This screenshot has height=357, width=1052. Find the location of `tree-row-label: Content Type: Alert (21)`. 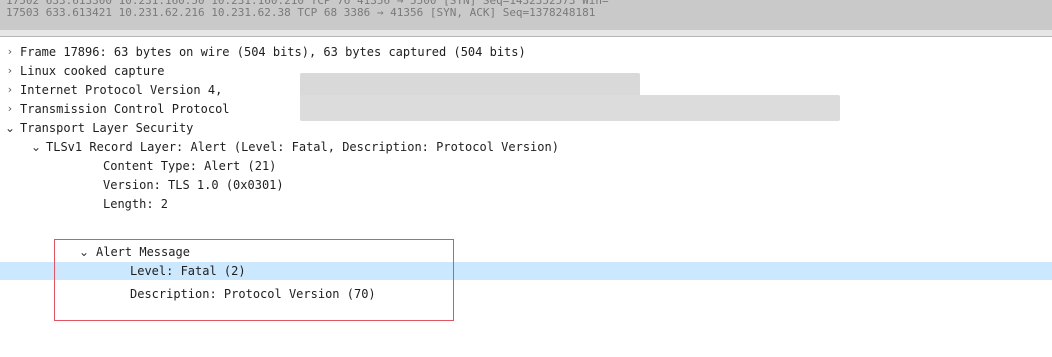

tree-row-label: Content Type: Alert (21) is located at coordinates (190, 166).